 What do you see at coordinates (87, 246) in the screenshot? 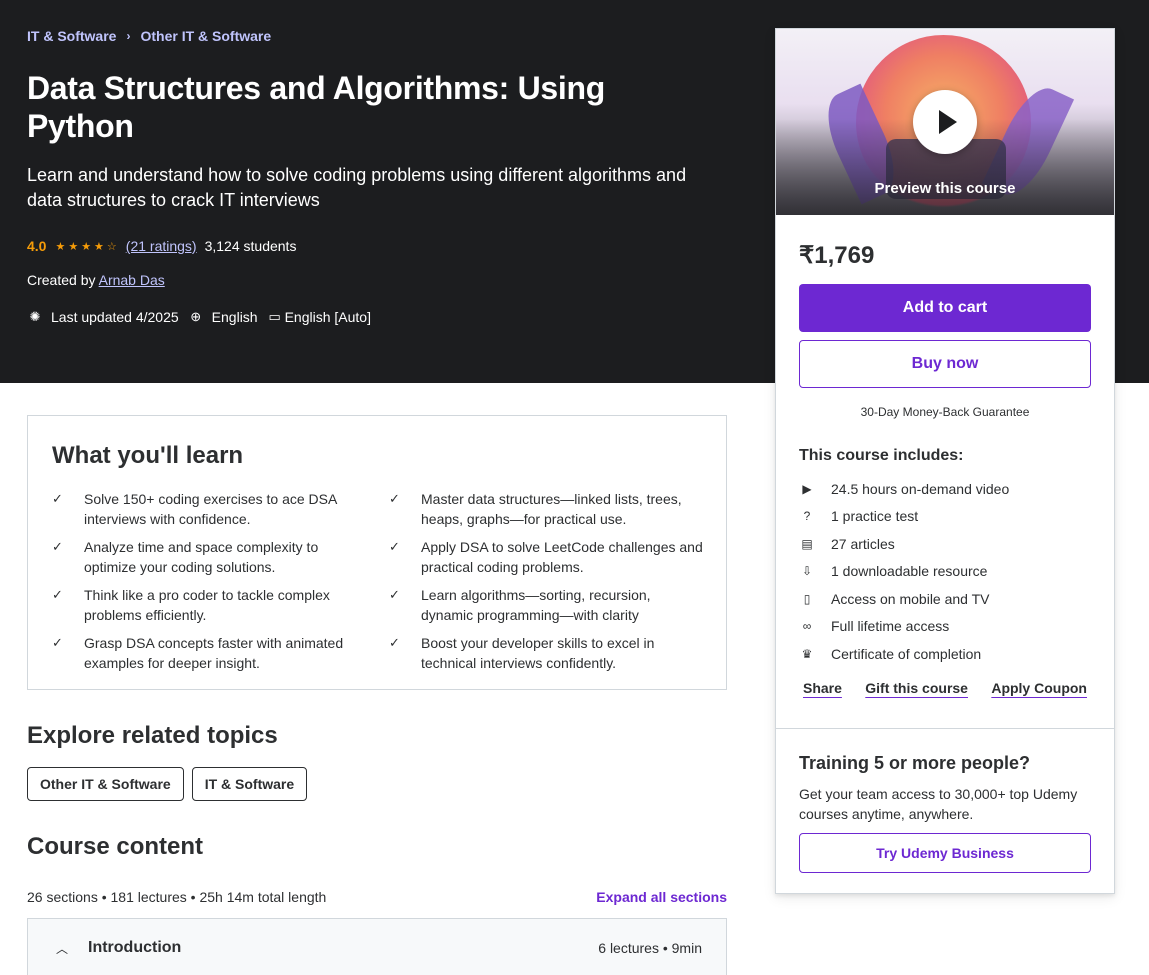
I see `star-rating-icon: ★★★★☆` at bounding box center [87, 246].